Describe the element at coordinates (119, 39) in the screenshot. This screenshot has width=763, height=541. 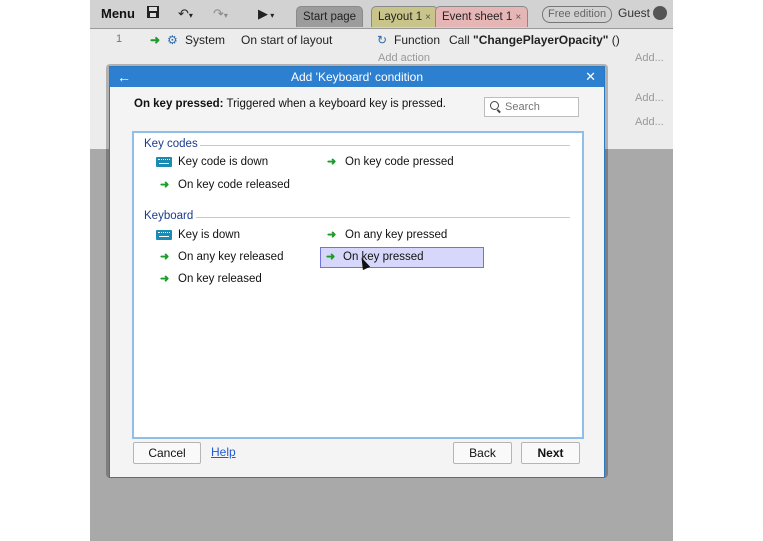
I see `event-number: 1` at that location.